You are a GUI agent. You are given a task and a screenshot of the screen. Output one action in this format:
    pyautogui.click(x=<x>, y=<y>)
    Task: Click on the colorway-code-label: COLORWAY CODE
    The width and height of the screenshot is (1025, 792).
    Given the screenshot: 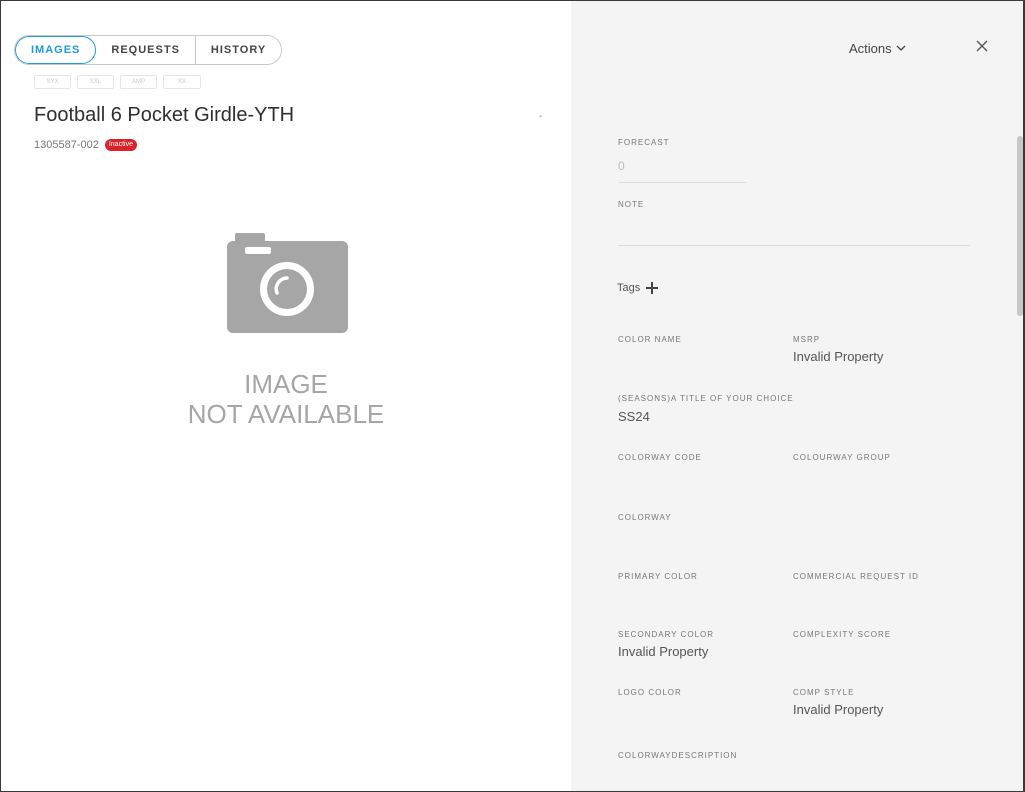 What is the action you would take?
    pyautogui.click(x=660, y=457)
    